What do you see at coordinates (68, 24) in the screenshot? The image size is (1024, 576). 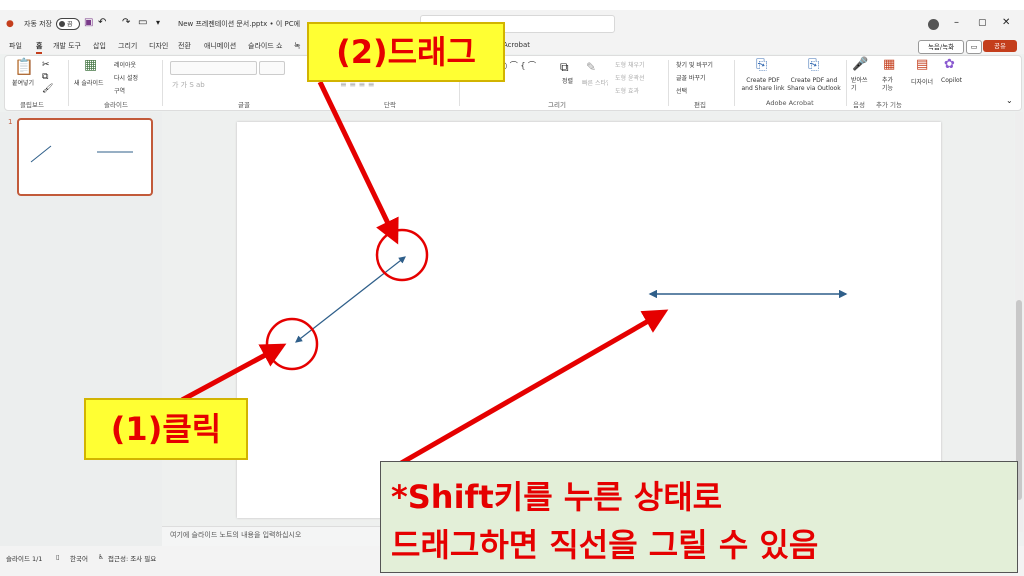 I see `autosave-toggle: 끔` at bounding box center [68, 24].